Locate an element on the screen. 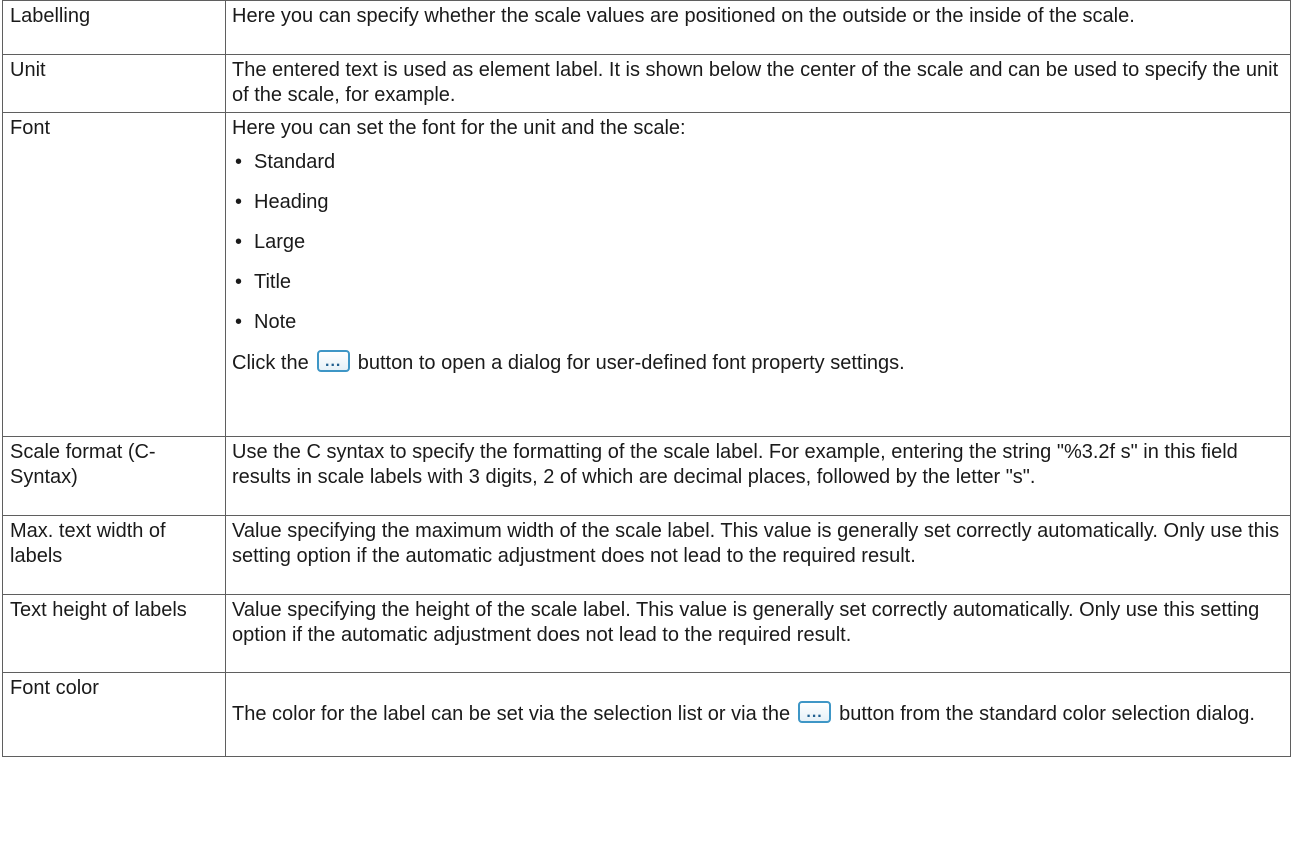 Image resolution: width=1294 pixels, height=852 pixels. list-item: • Heading is located at coordinates (758, 210).